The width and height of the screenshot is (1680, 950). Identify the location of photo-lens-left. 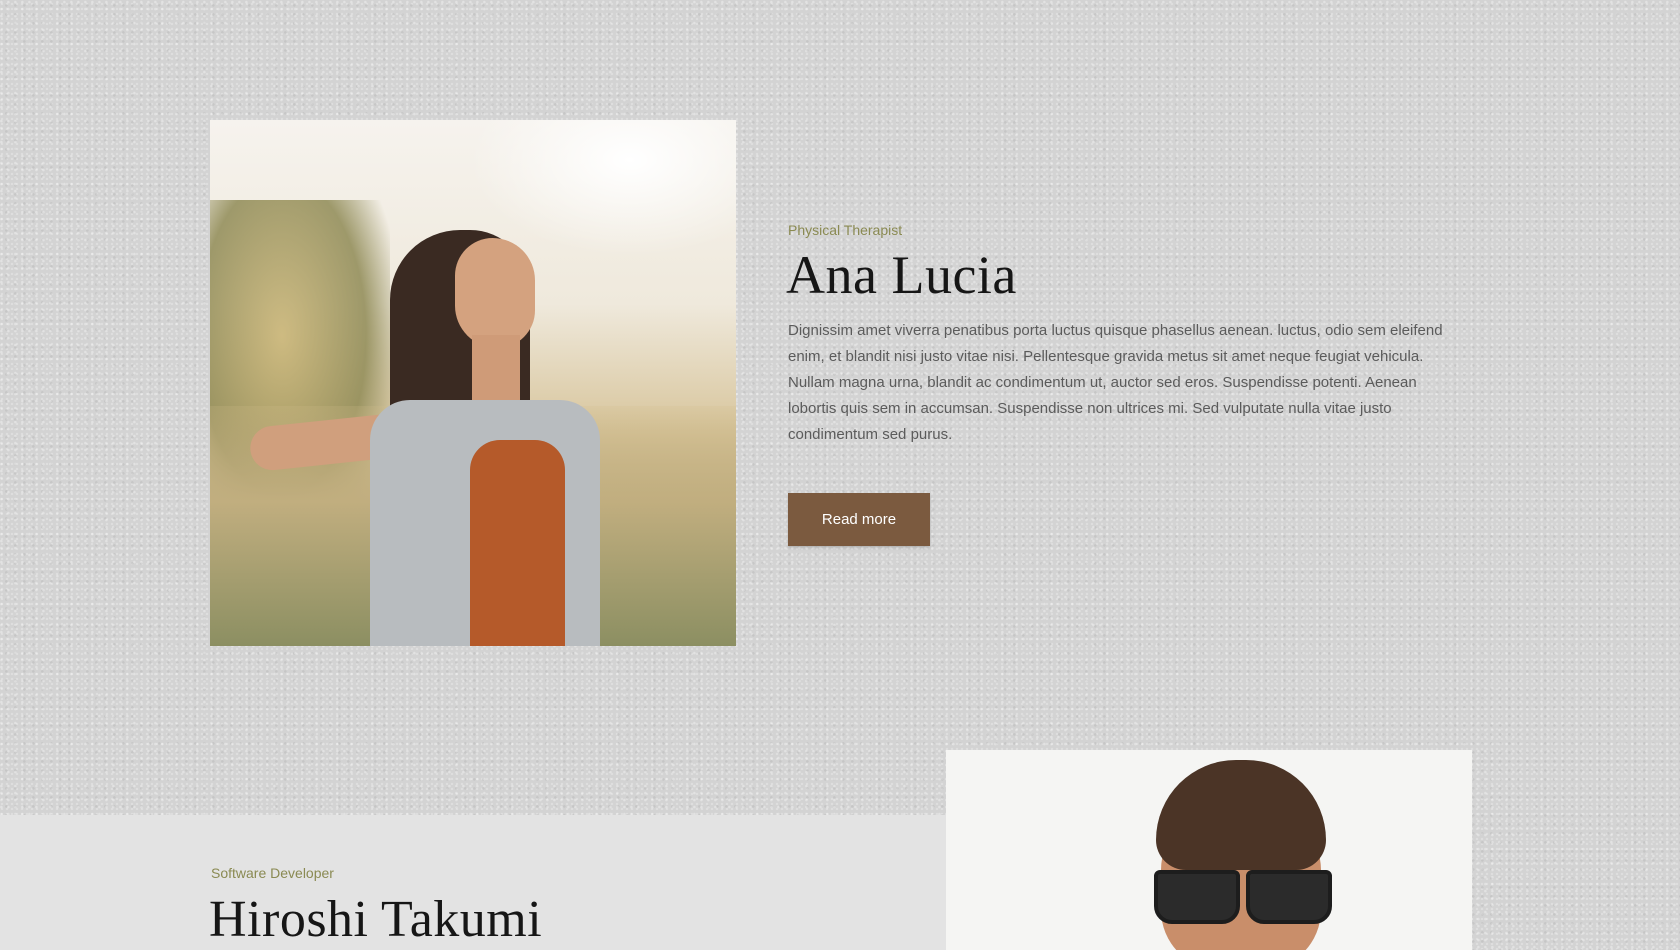
(1197, 897).